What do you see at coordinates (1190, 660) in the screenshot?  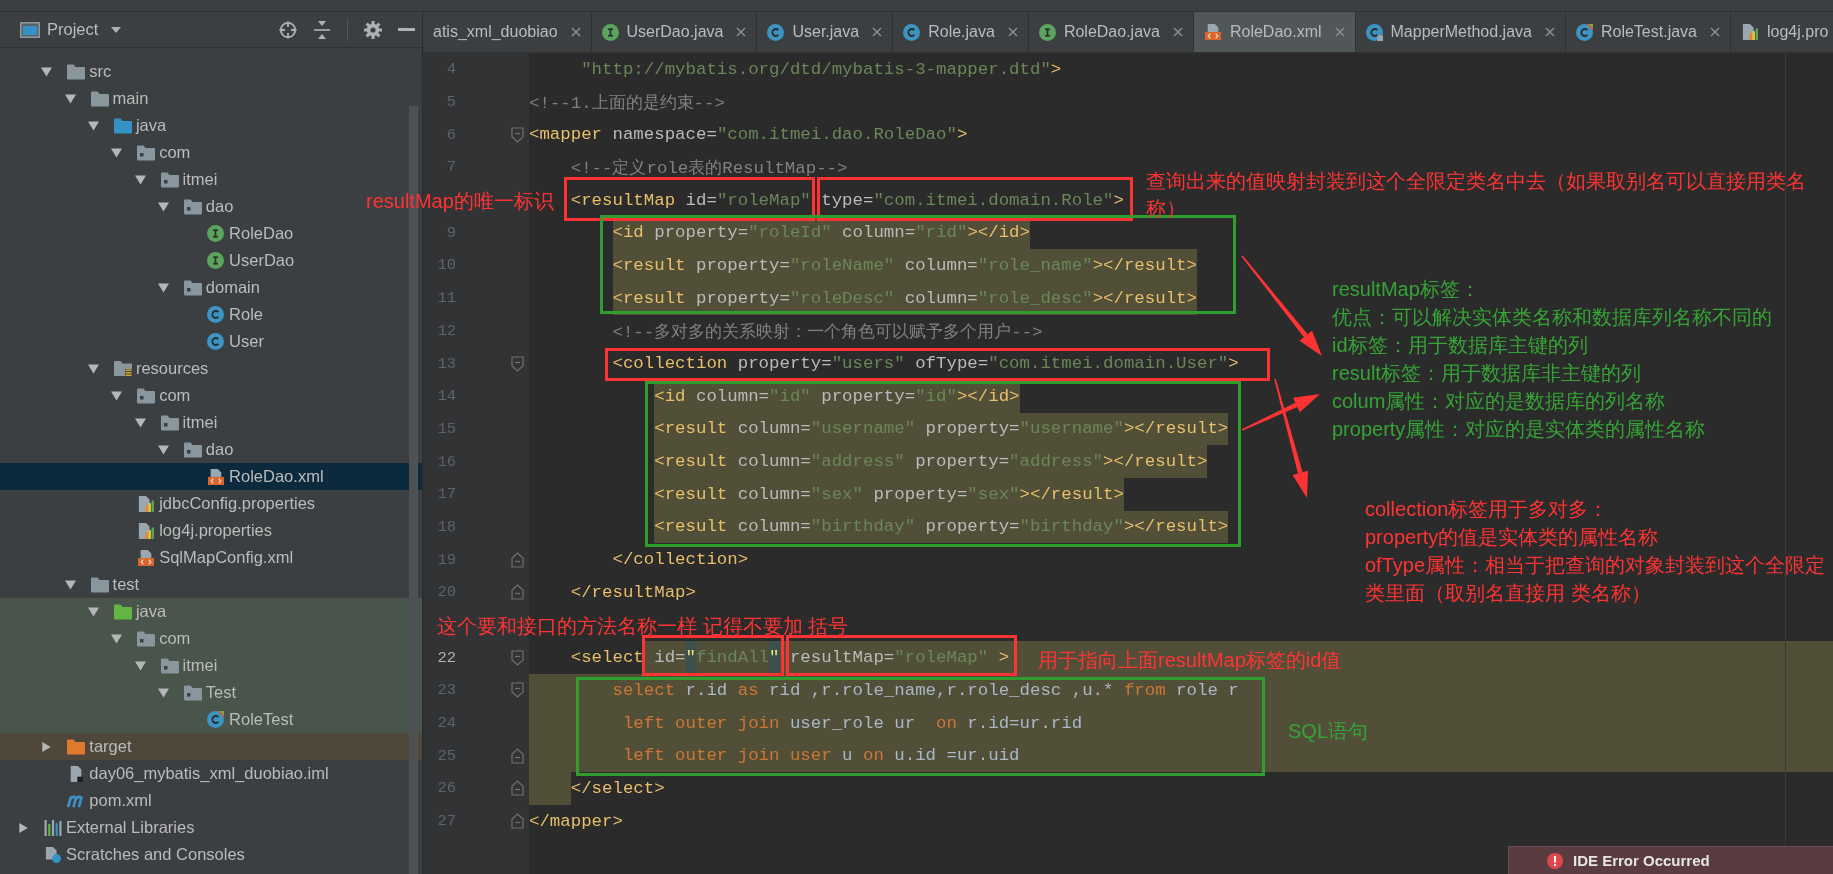 I see `annotation-text: 用于指向上面resultMap标签的id值` at bounding box center [1190, 660].